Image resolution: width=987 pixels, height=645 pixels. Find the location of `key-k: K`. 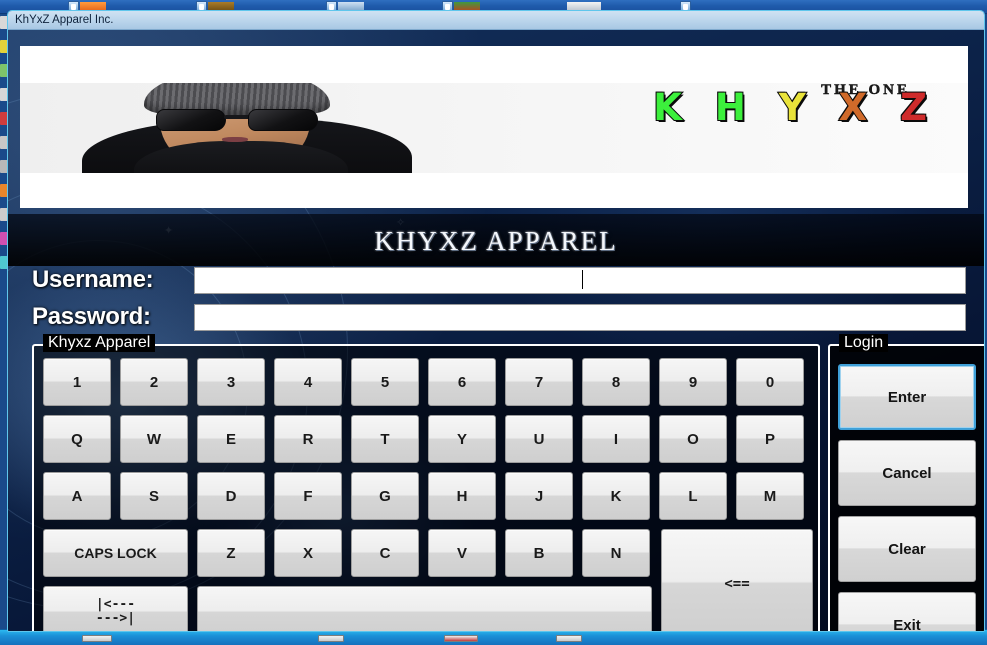

key-k: K is located at coordinates (616, 496).